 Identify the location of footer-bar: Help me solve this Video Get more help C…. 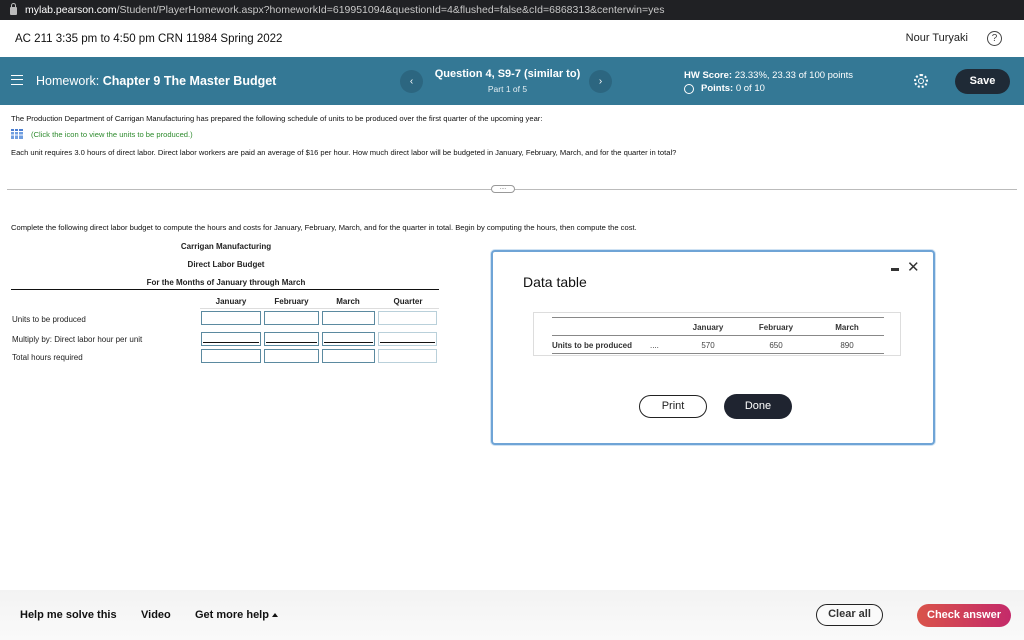
(512, 615).